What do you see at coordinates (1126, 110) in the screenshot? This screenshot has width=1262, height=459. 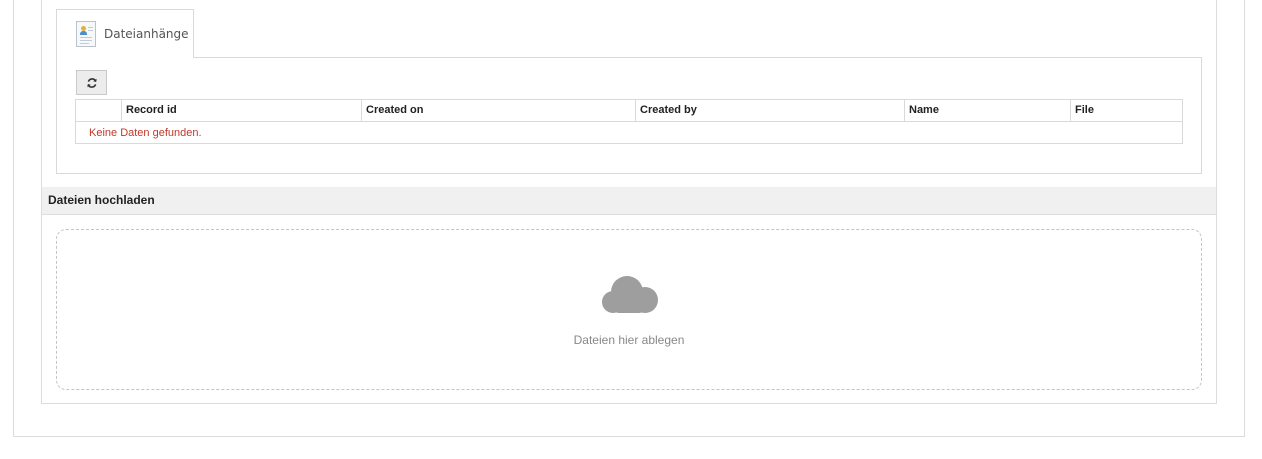 I see `column-header-file: File` at bounding box center [1126, 110].